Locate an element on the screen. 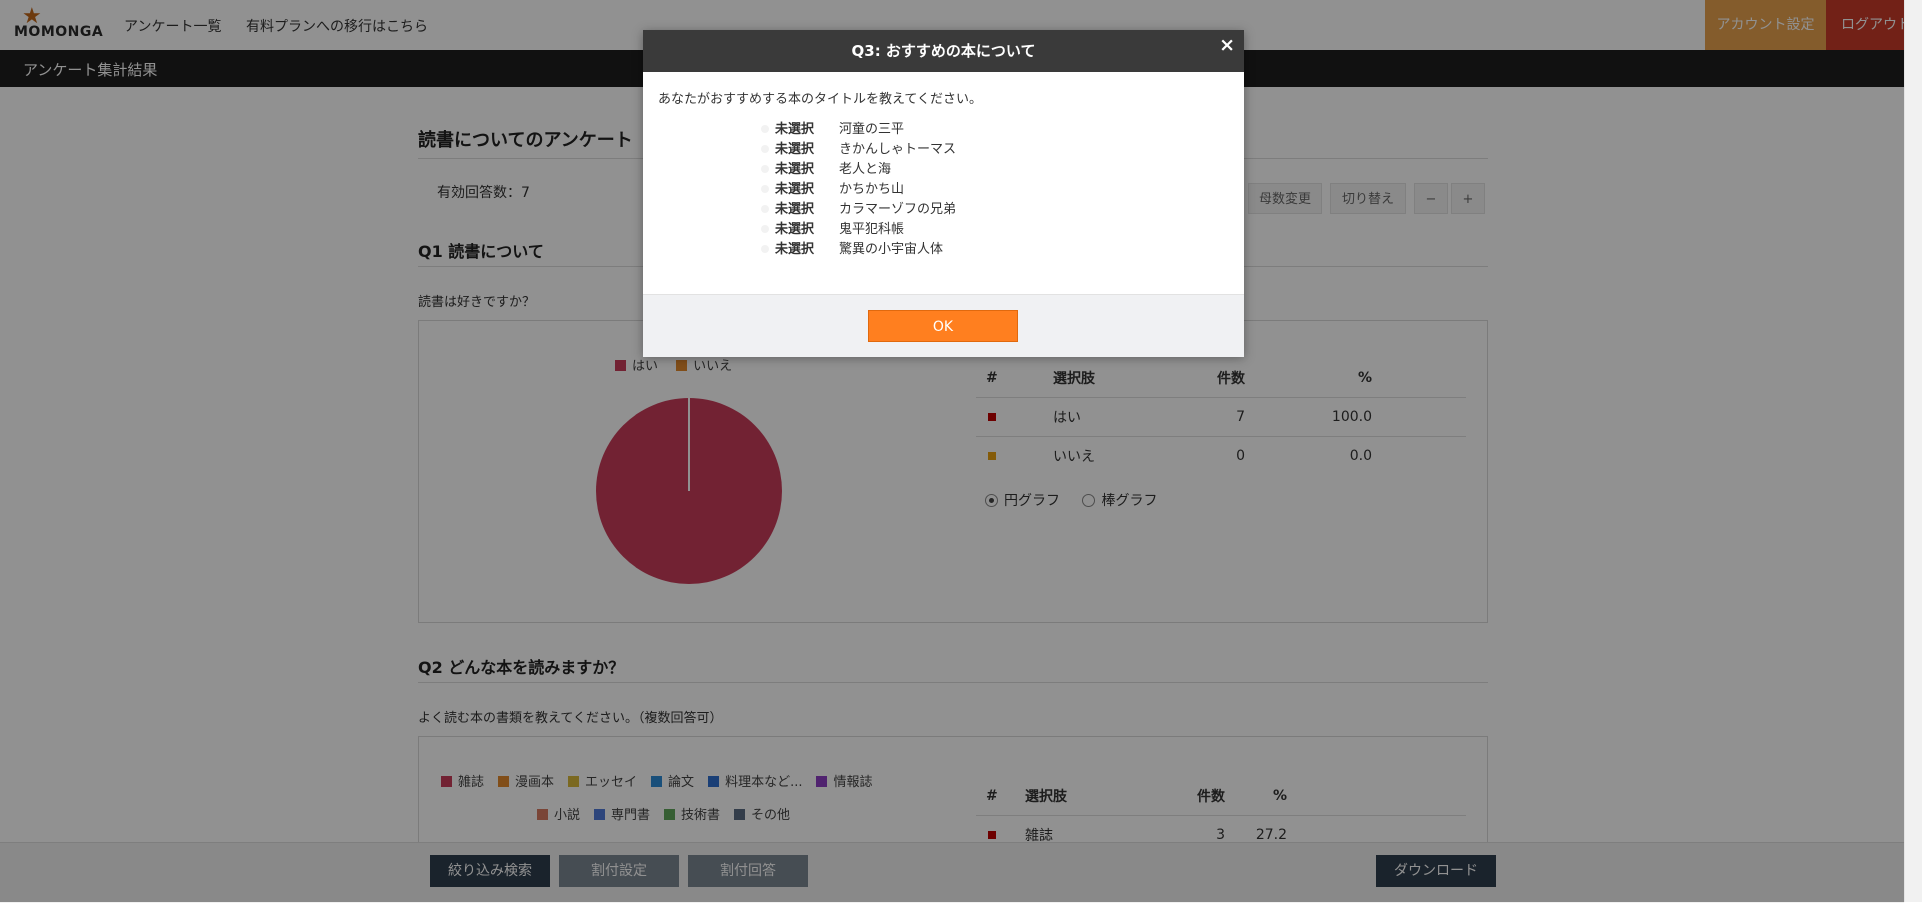  answer-option: 未選択 カラマーゾフの兄弟 is located at coordinates (858, 208).